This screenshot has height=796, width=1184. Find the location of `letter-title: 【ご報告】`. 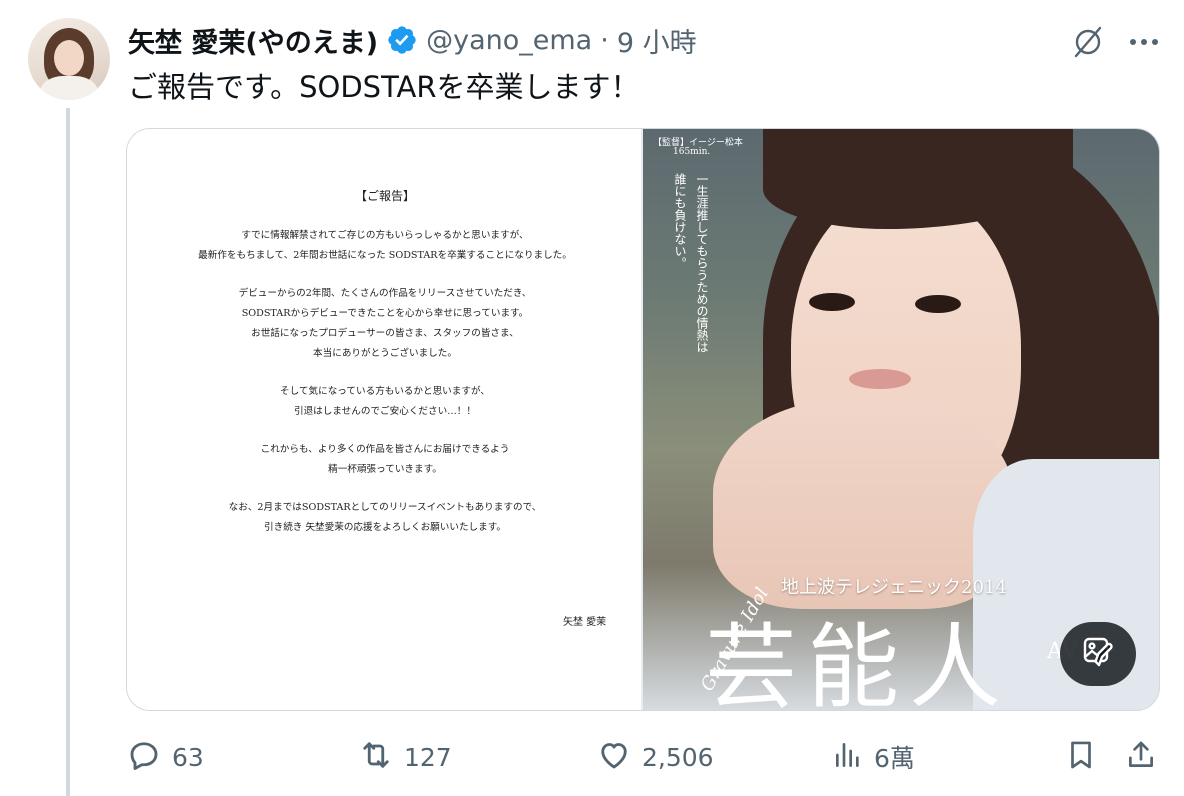

letter-title: 【ご報告】 is located at coordinates (384, 196).